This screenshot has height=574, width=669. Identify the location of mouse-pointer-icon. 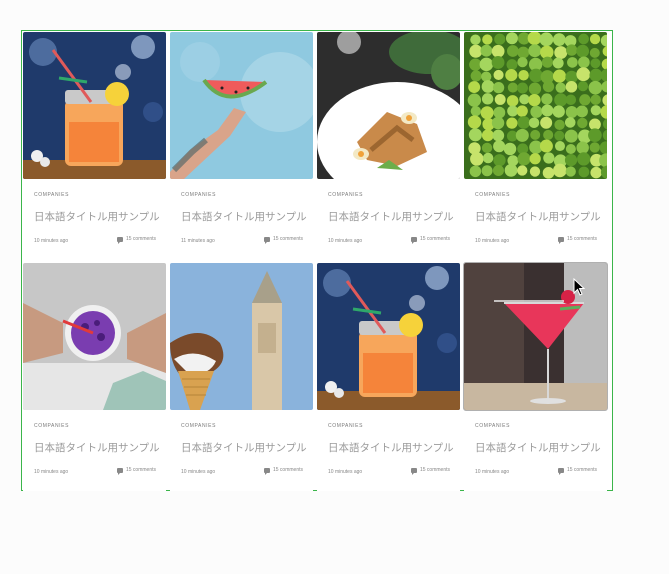
(579, 289).